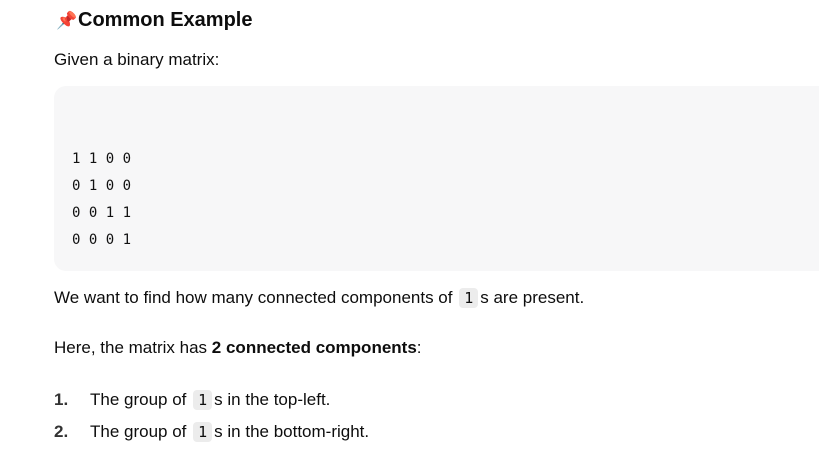 The image size is (819, 471). I want to click on matrix-row: 0 1 0 0, so click(102, 186).